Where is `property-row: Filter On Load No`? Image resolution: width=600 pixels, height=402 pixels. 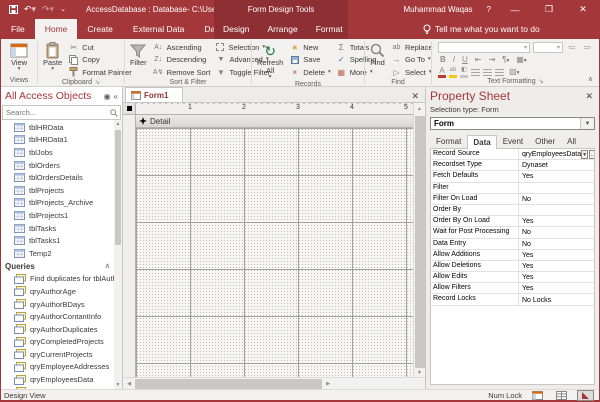
property-row: Filter On Load No is located at coordinates (512, 199).